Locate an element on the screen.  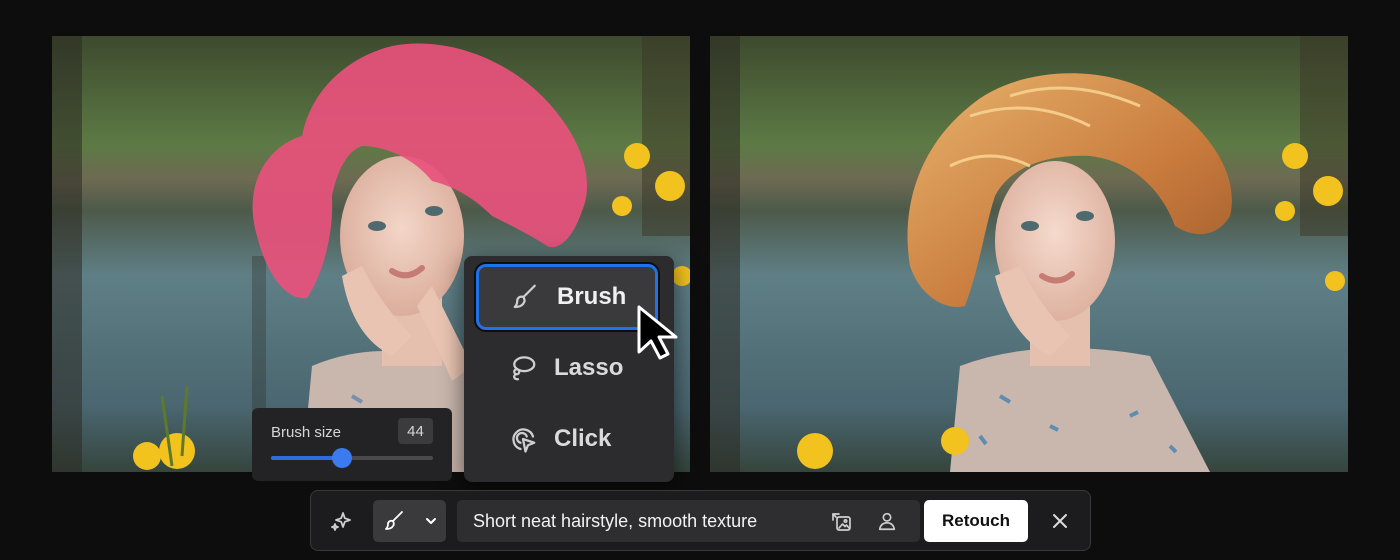
brush-size-value: 44 is located at coordinates (415, 431).